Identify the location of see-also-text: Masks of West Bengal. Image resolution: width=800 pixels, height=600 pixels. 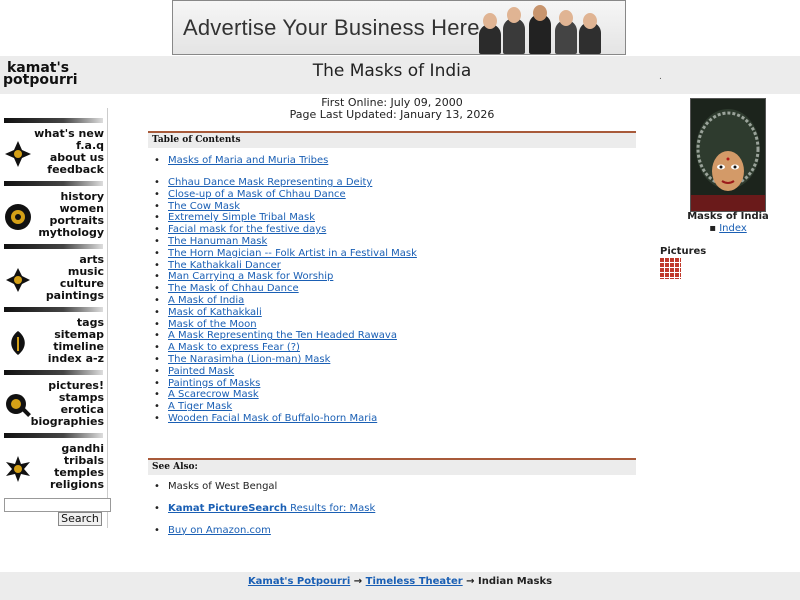
(223, 486).